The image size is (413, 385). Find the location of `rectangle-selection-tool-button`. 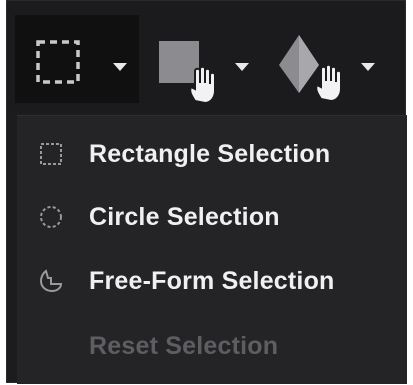

rectangle-selection-tool-button is located at coordinates (77, 59).